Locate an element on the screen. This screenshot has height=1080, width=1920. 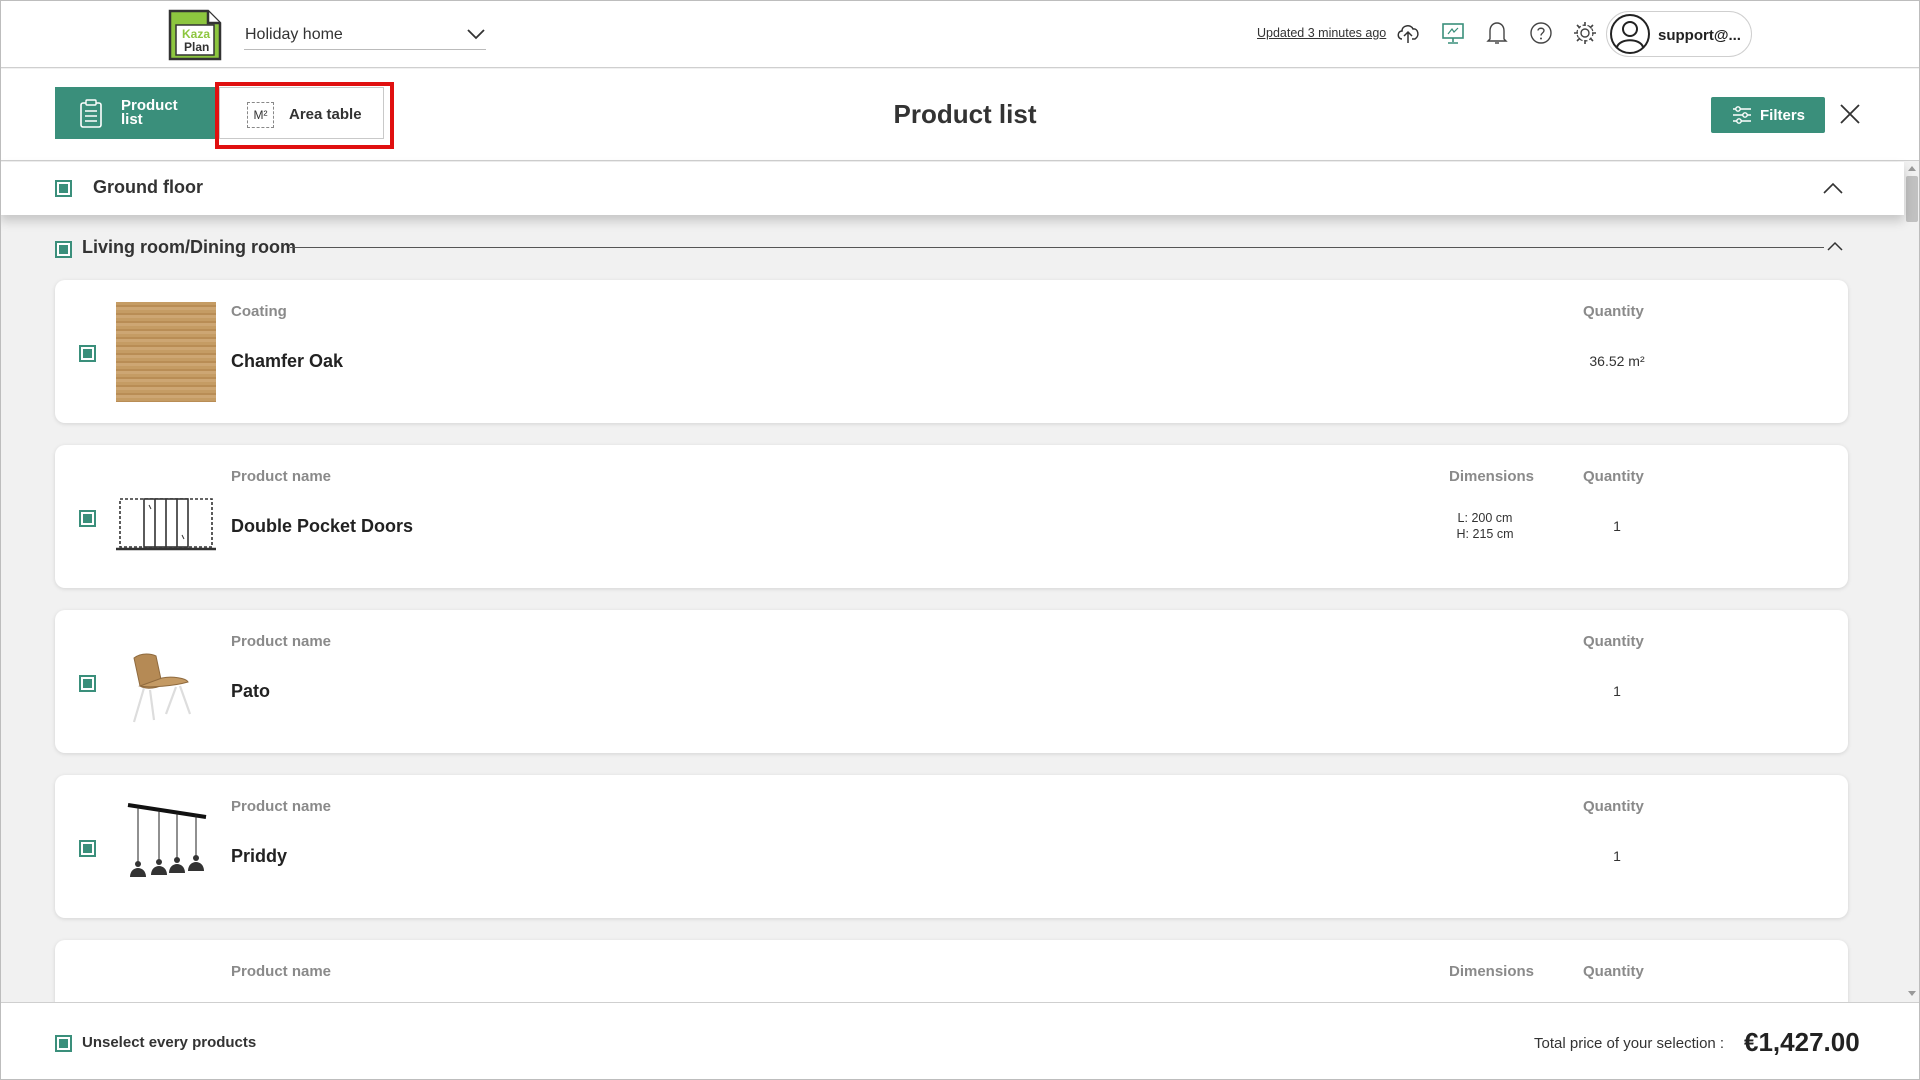
close-icon is located at coordinates (1850, 114).